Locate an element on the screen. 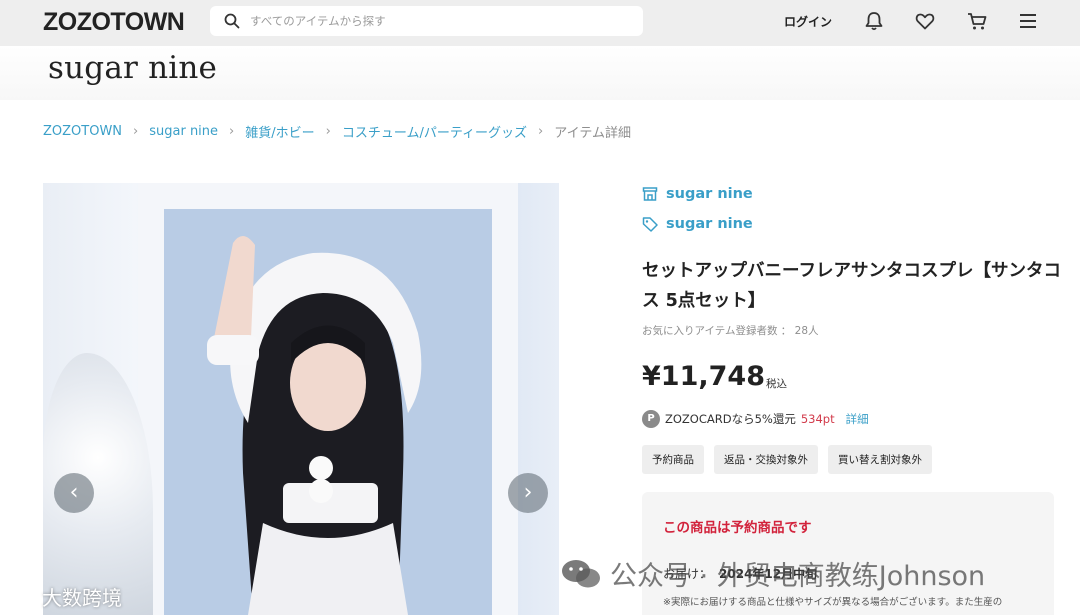  product-tags: 予約商品 返品・交換対象外 買い替え割対象外 is located at coordinates (787, 459).